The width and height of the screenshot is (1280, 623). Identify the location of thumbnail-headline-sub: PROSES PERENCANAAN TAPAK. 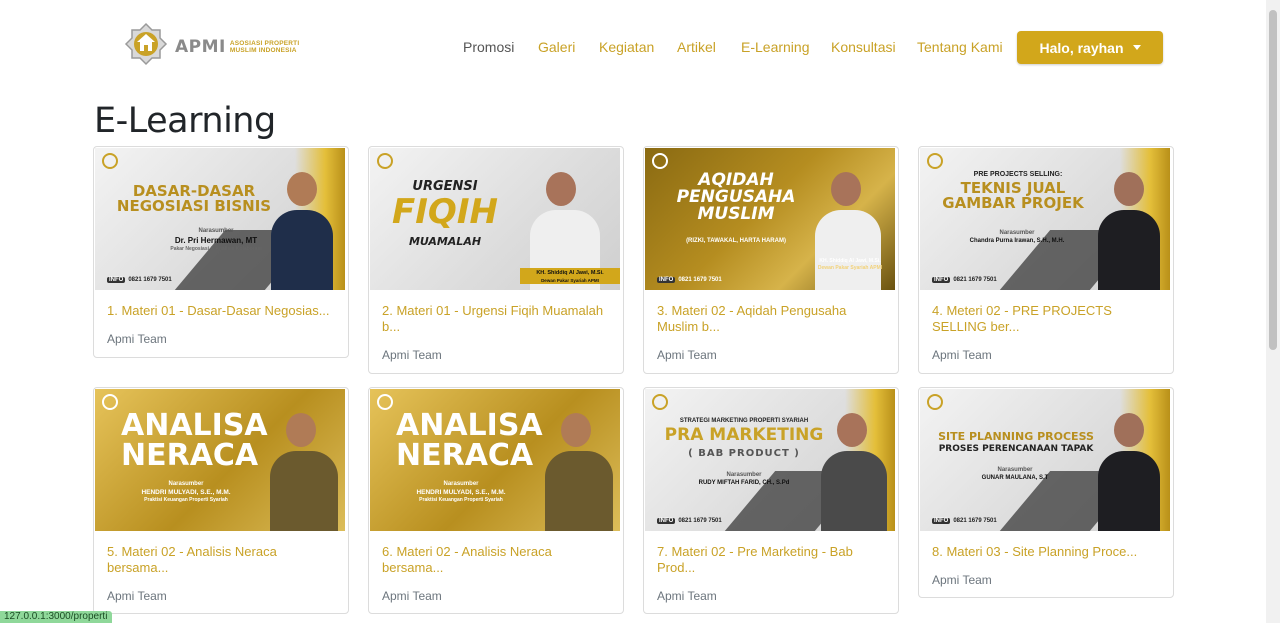
(1016, 449).